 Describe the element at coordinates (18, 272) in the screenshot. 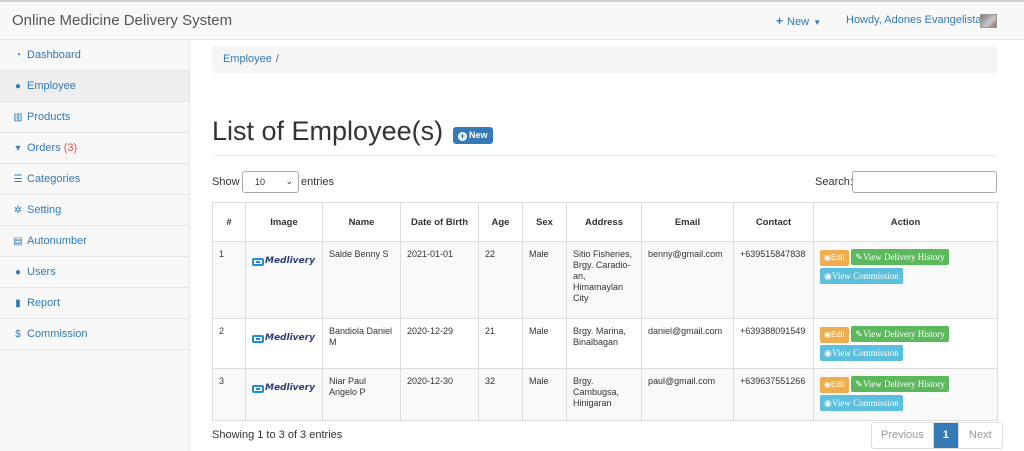

I see `user-icon: ●` at that location.